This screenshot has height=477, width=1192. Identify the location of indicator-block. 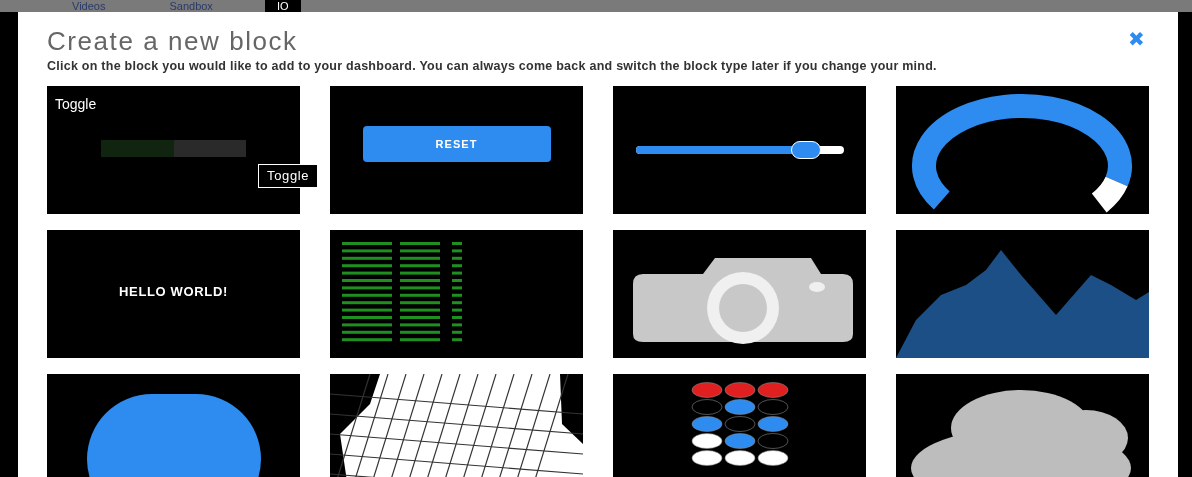
(173, 425).